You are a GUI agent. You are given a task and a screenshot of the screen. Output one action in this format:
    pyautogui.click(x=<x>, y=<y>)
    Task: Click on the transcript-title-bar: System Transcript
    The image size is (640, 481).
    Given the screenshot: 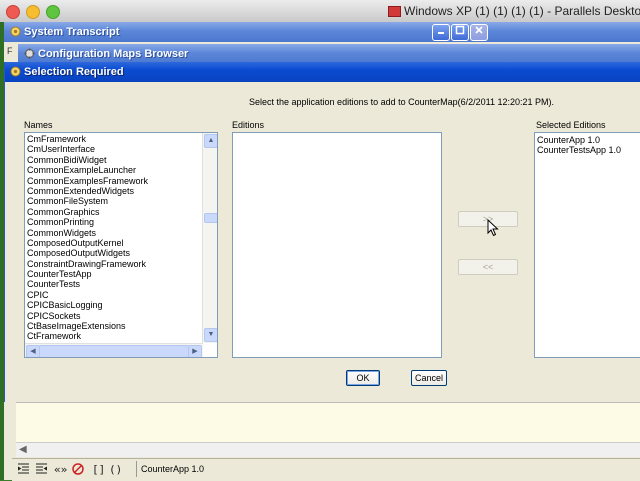 What is the action you would take?
    pyautogui.click(x=322, y=32)
    